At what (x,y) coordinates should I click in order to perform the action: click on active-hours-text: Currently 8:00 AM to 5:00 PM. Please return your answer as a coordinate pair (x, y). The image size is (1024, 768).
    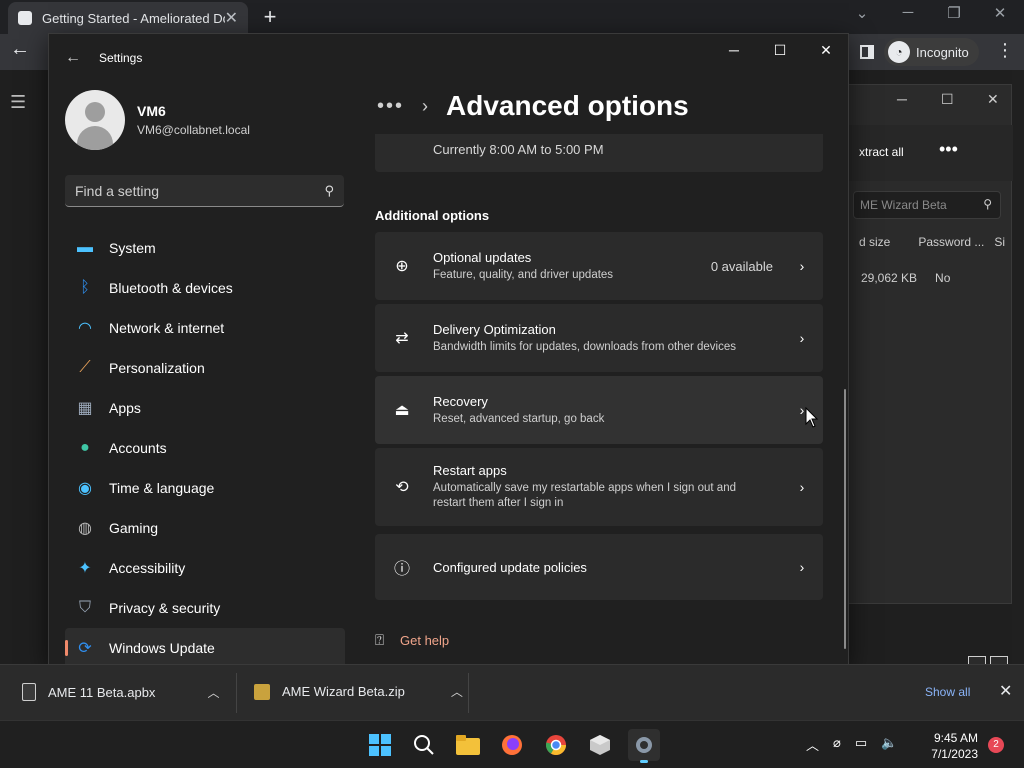
    Looking at the image, I should click on (518, 149).